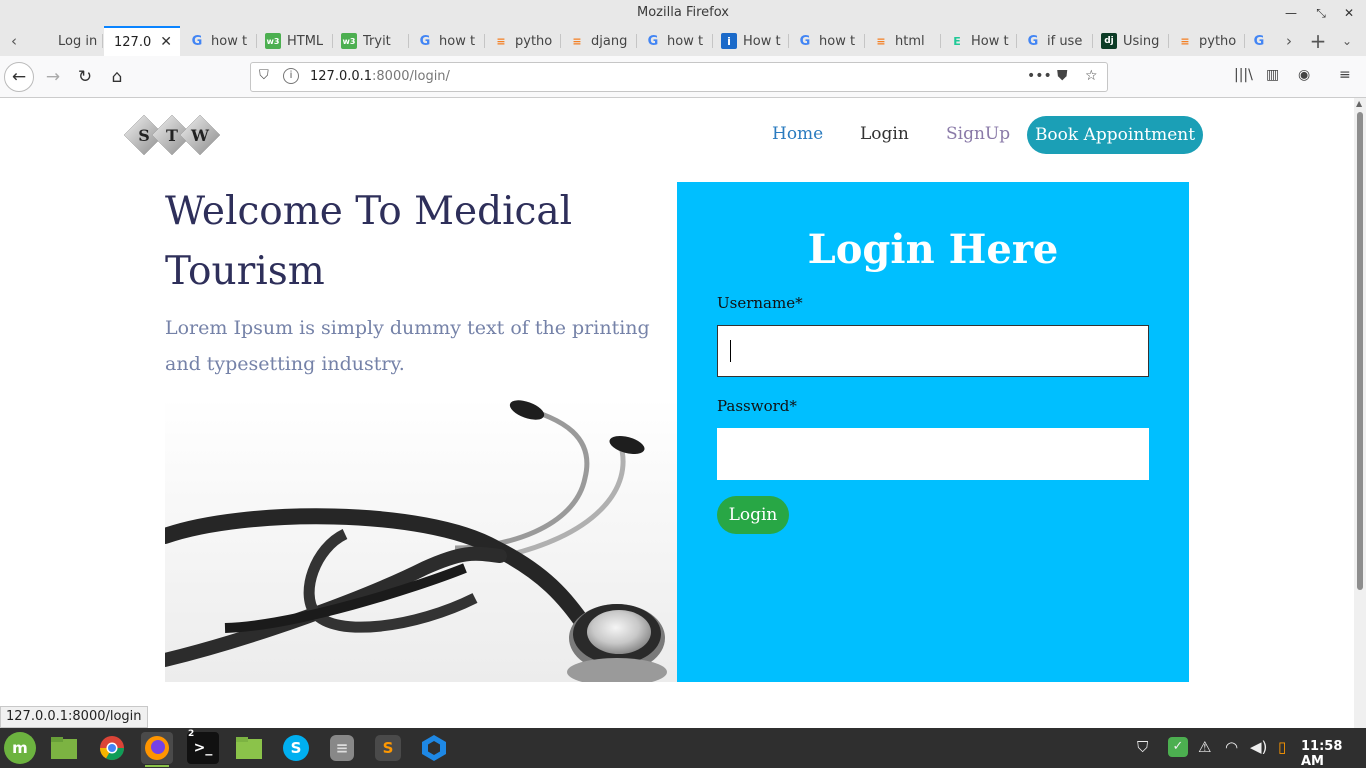 The width and height of the screenshot is (1366, 769). What do you see at coordinates (80, 41) in the screenshot?
I see `tab-label: Log in | D` at bounding box center [80, 41].